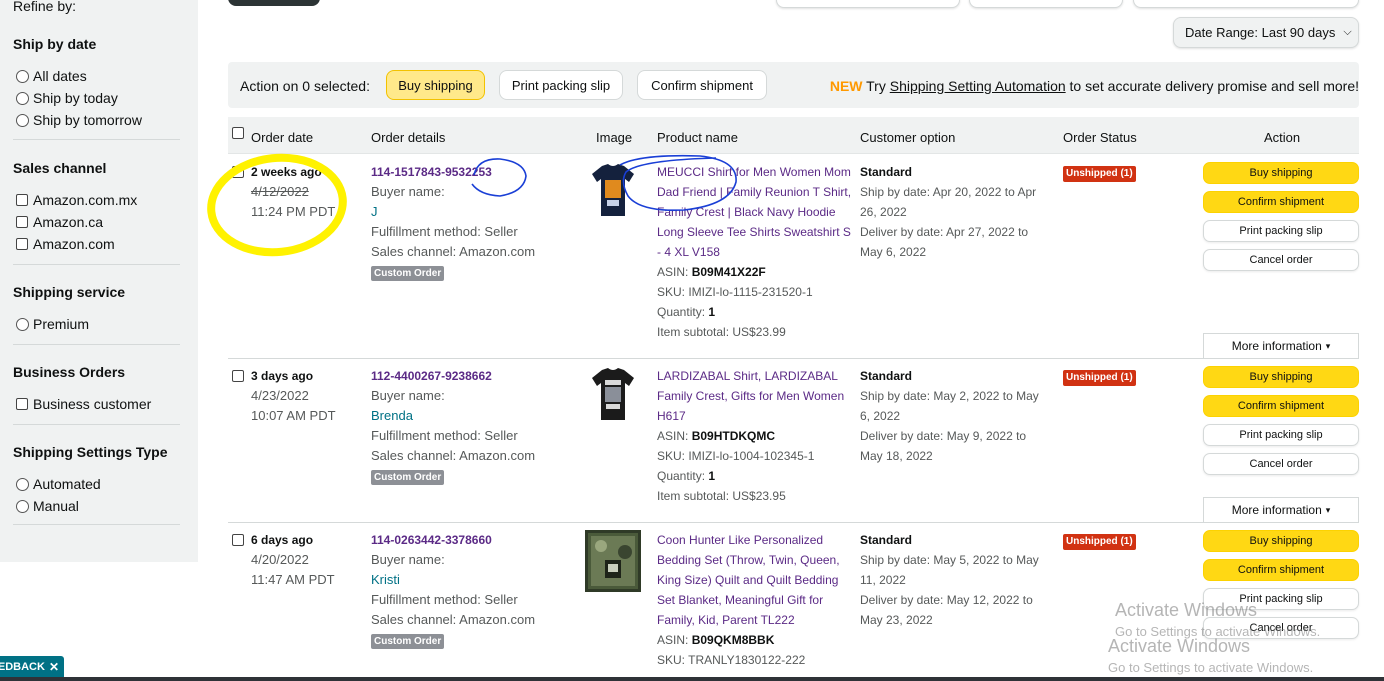 This screenshot has width=1384, height=681. I want to click on order-date: 4/23/2022, so click(280, 395).